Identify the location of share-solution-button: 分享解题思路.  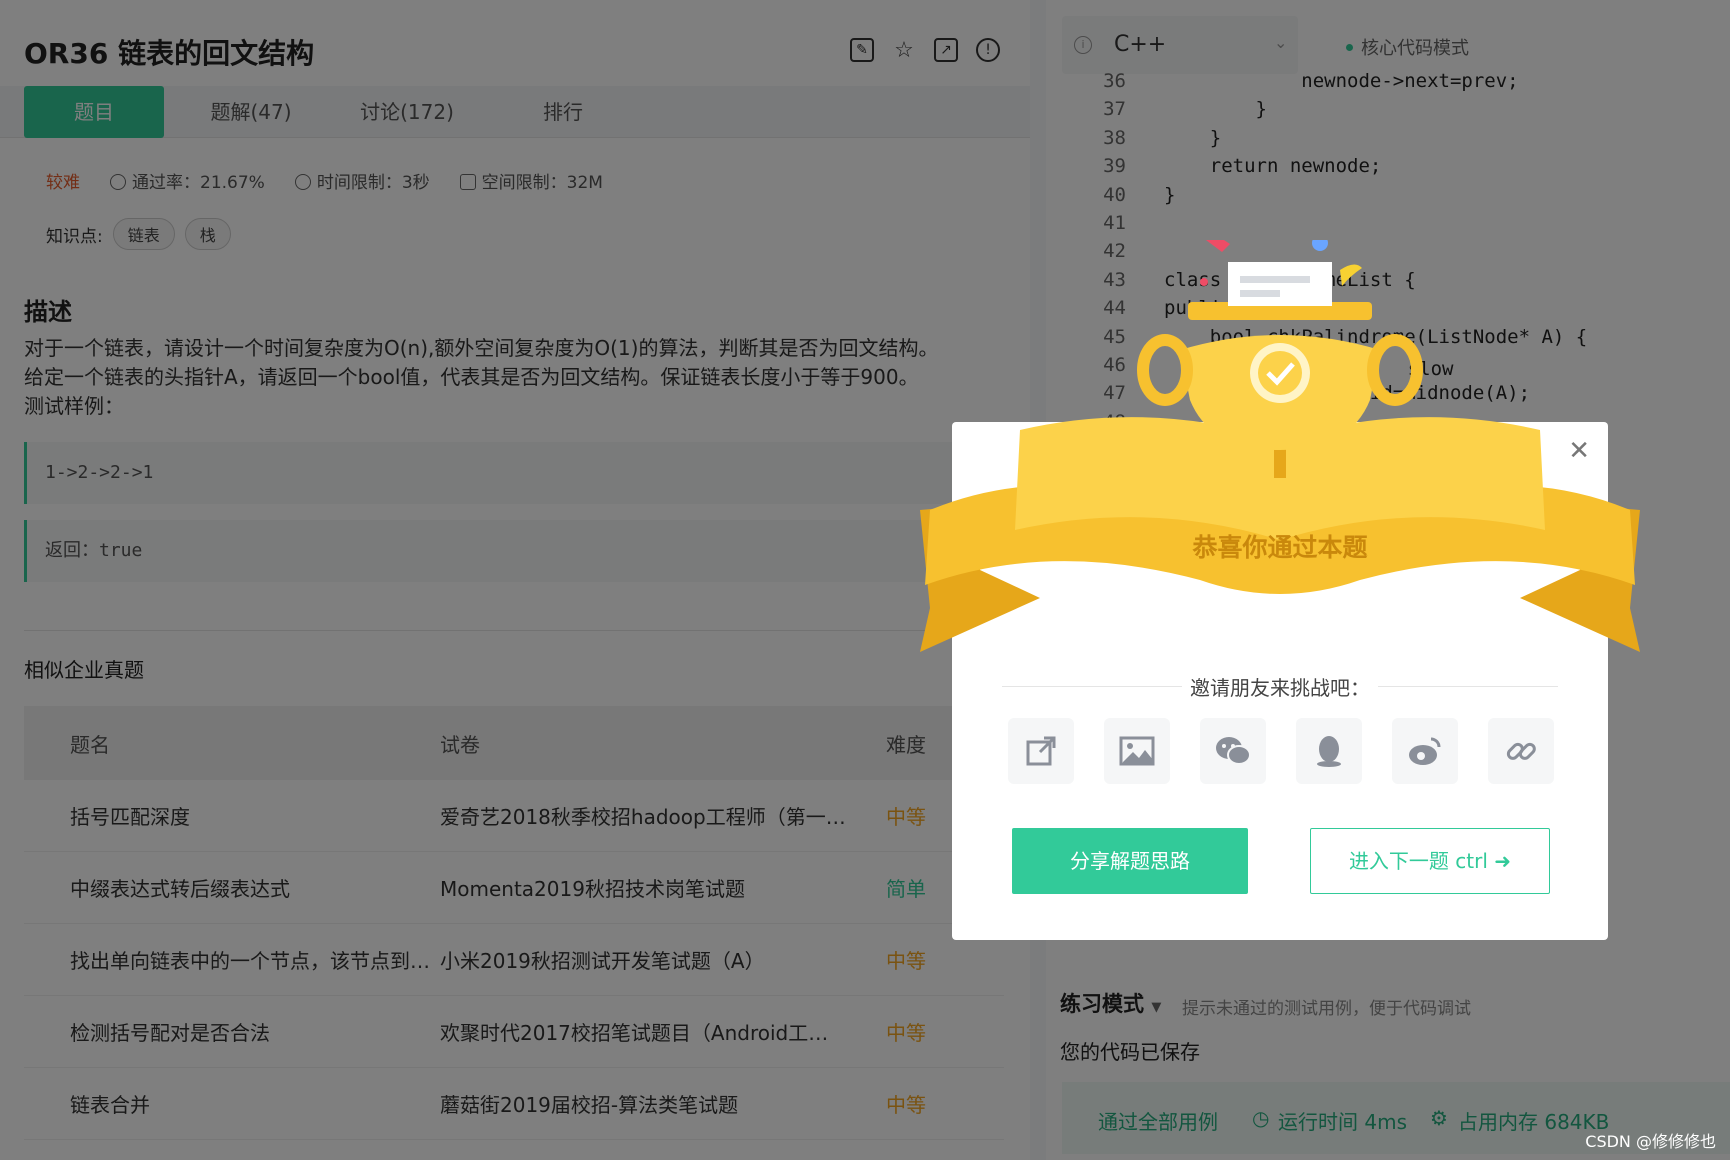
(1130, 861).